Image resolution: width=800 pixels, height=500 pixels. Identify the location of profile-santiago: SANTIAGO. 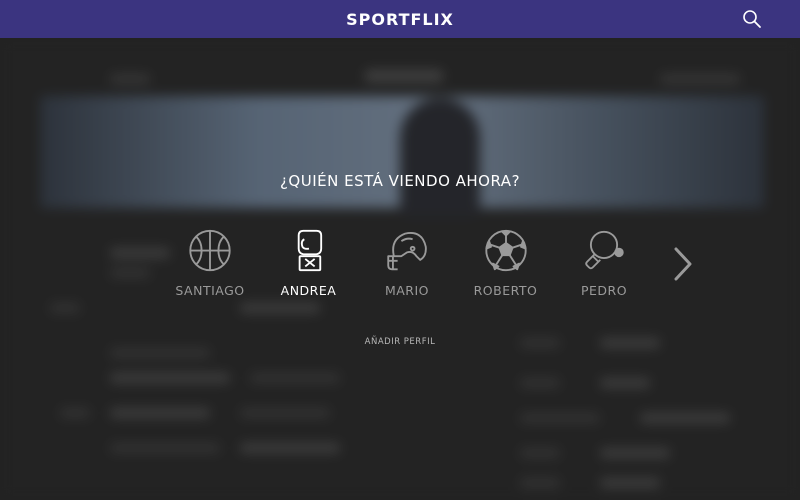
(210, 263).